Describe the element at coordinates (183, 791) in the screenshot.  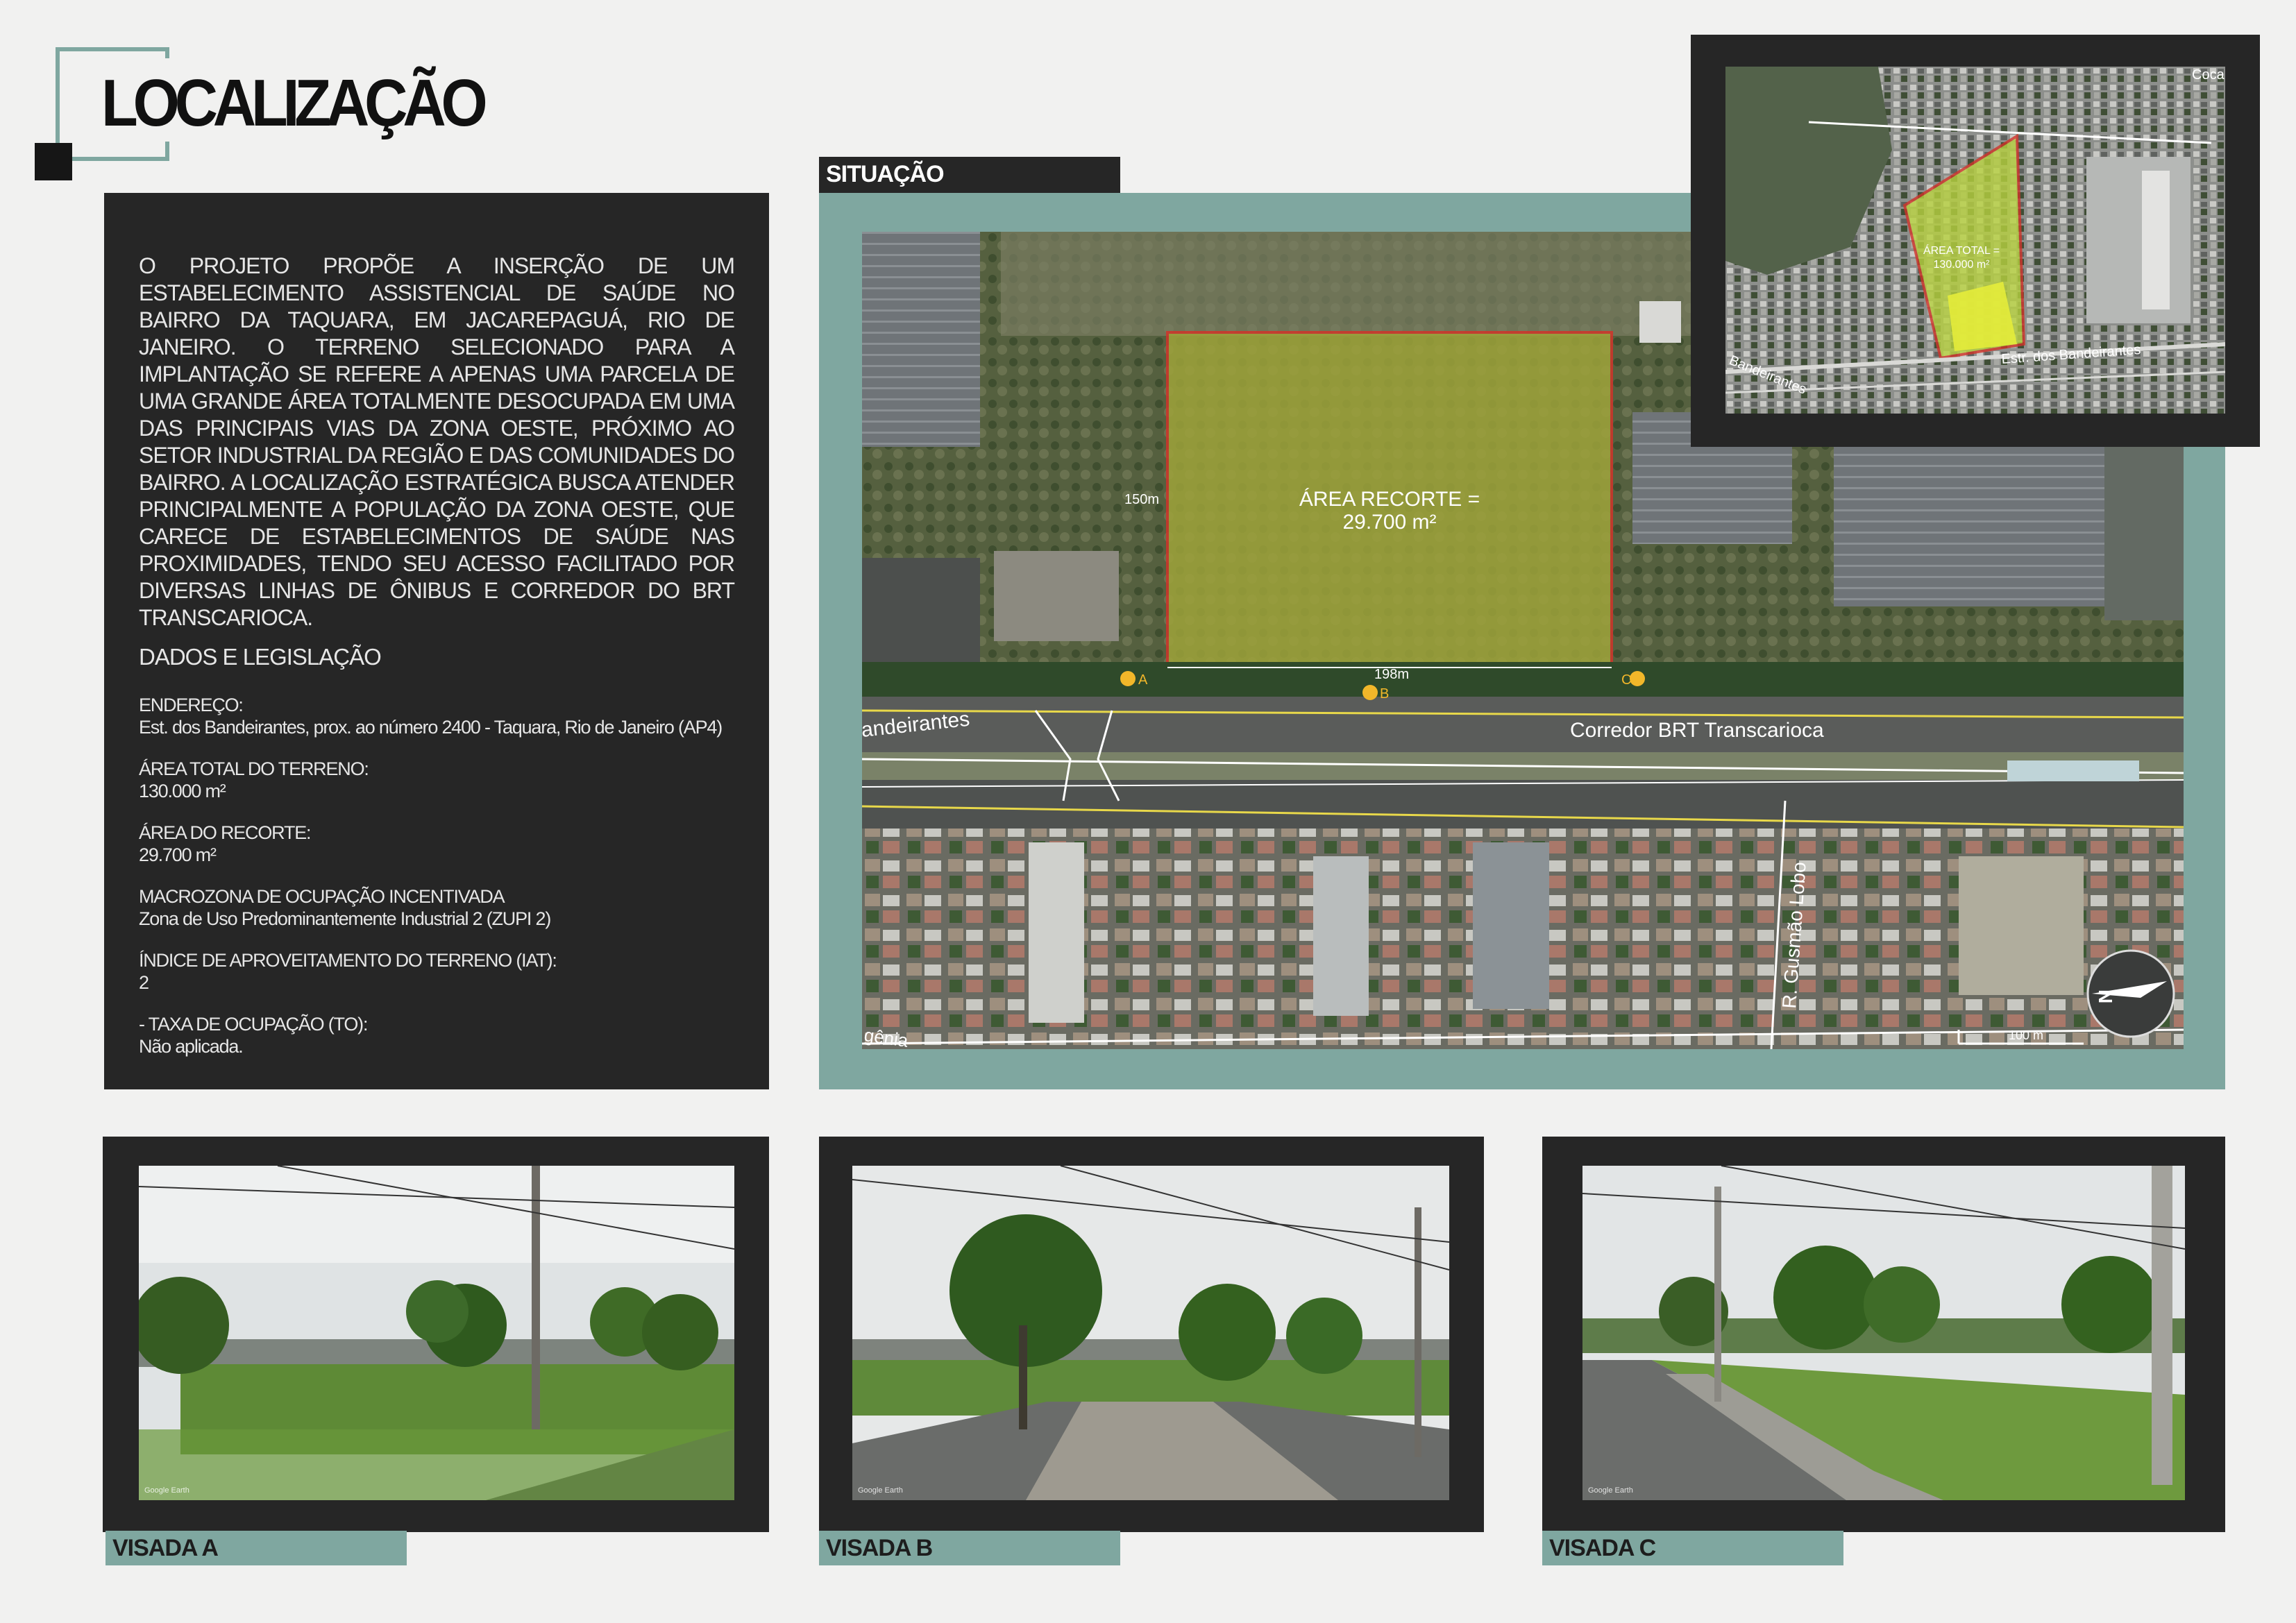
I see `total-area-value: 130.000 m²` at that location.